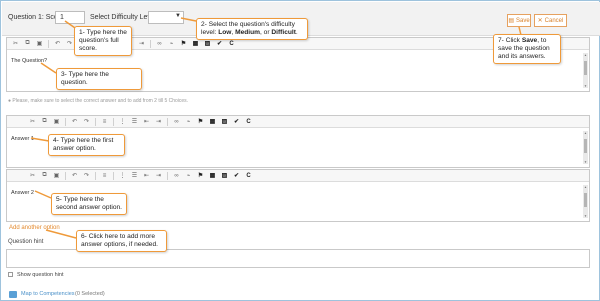  Describe the element at coordinates (266, 32) in the screenshot. I see `callout-sep: , or` at that location.